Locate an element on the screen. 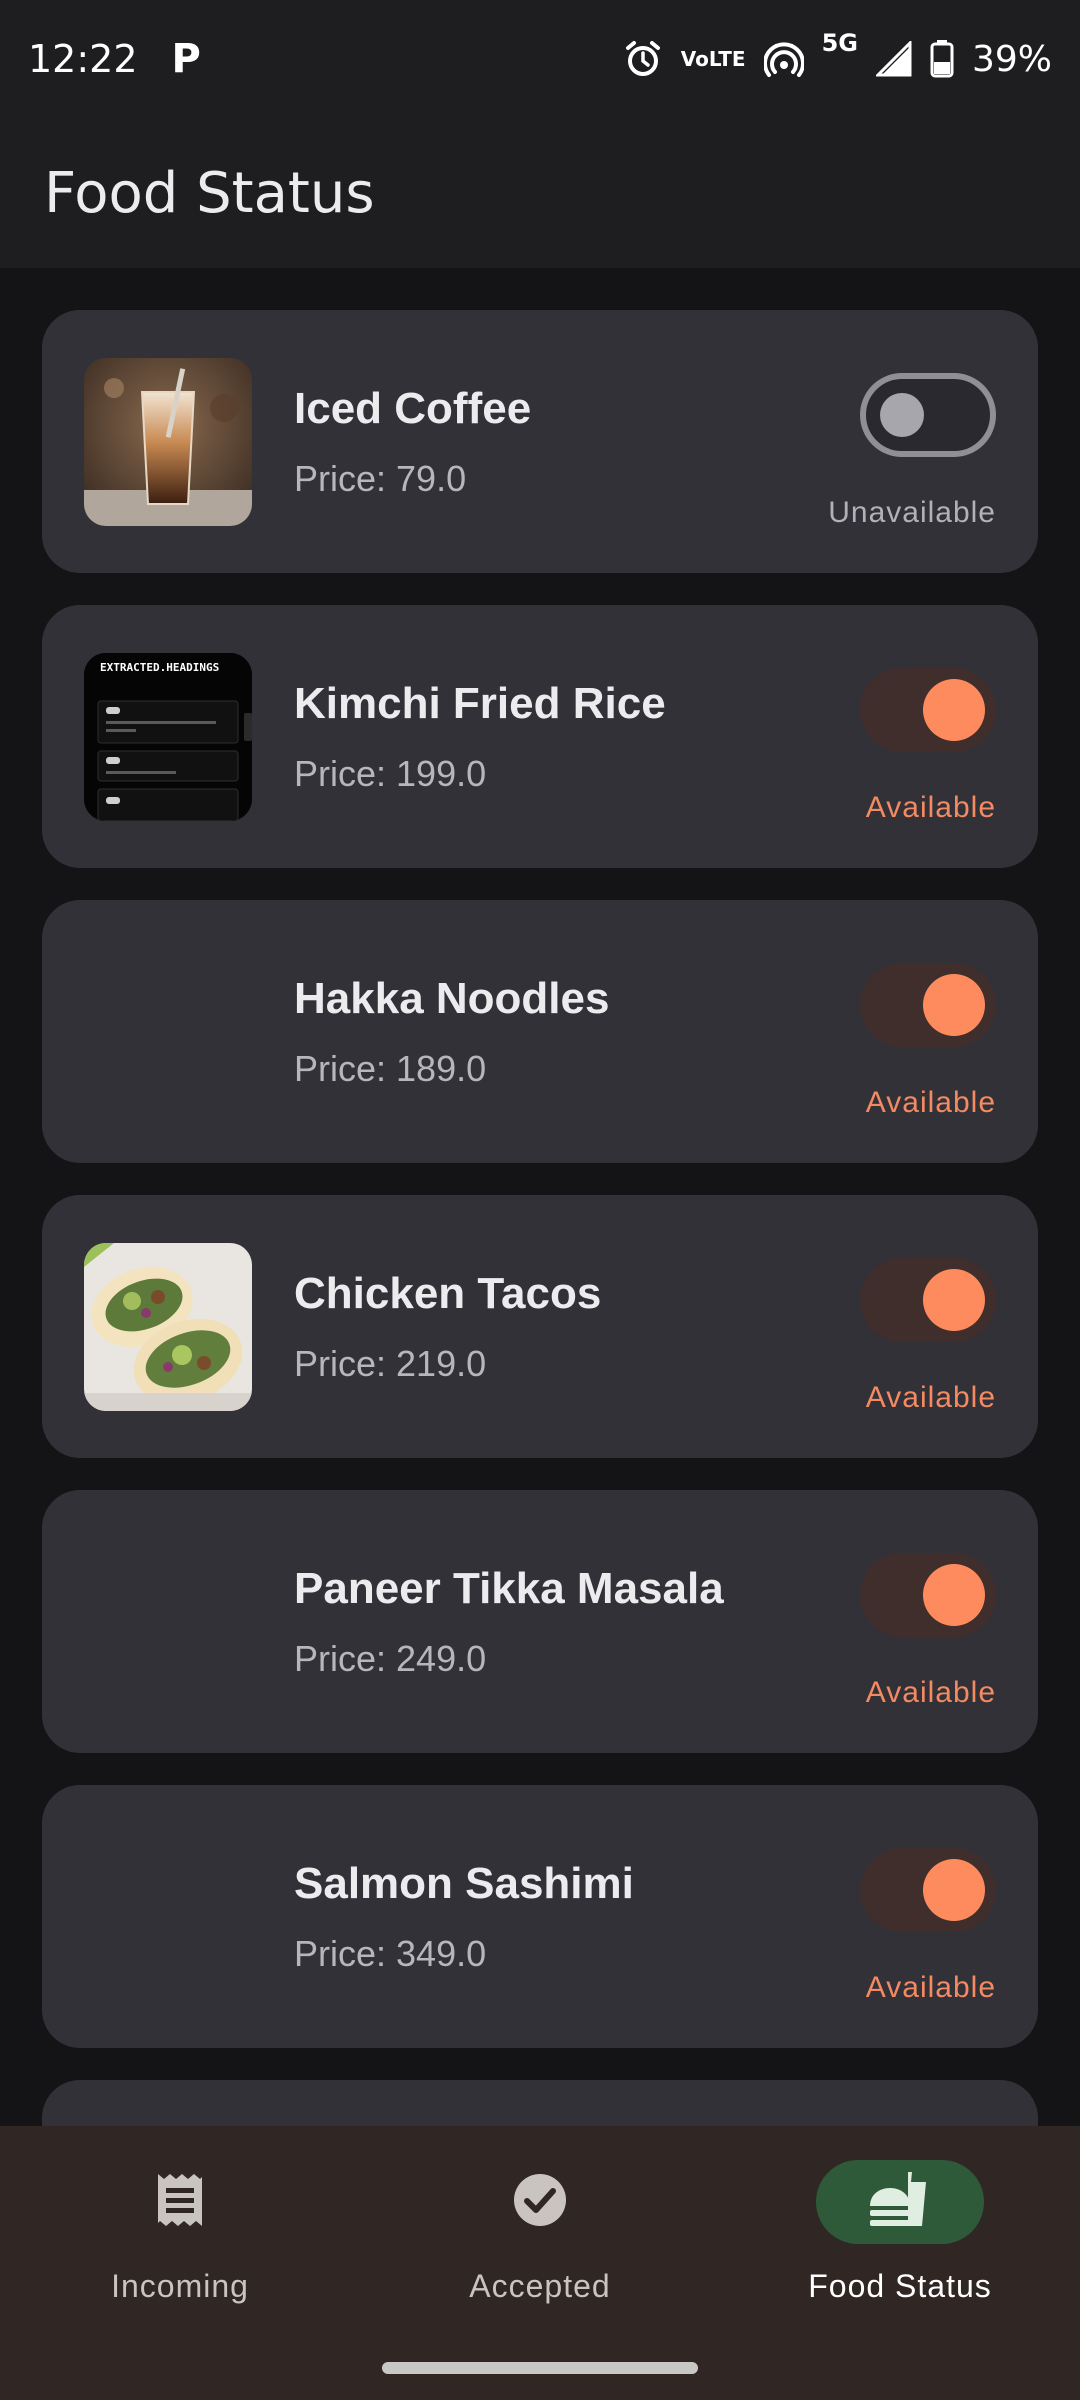 This screenshot has width=1080, height=2400. nav-item-food-status: Food Status is located at coordinates (900, 2245).